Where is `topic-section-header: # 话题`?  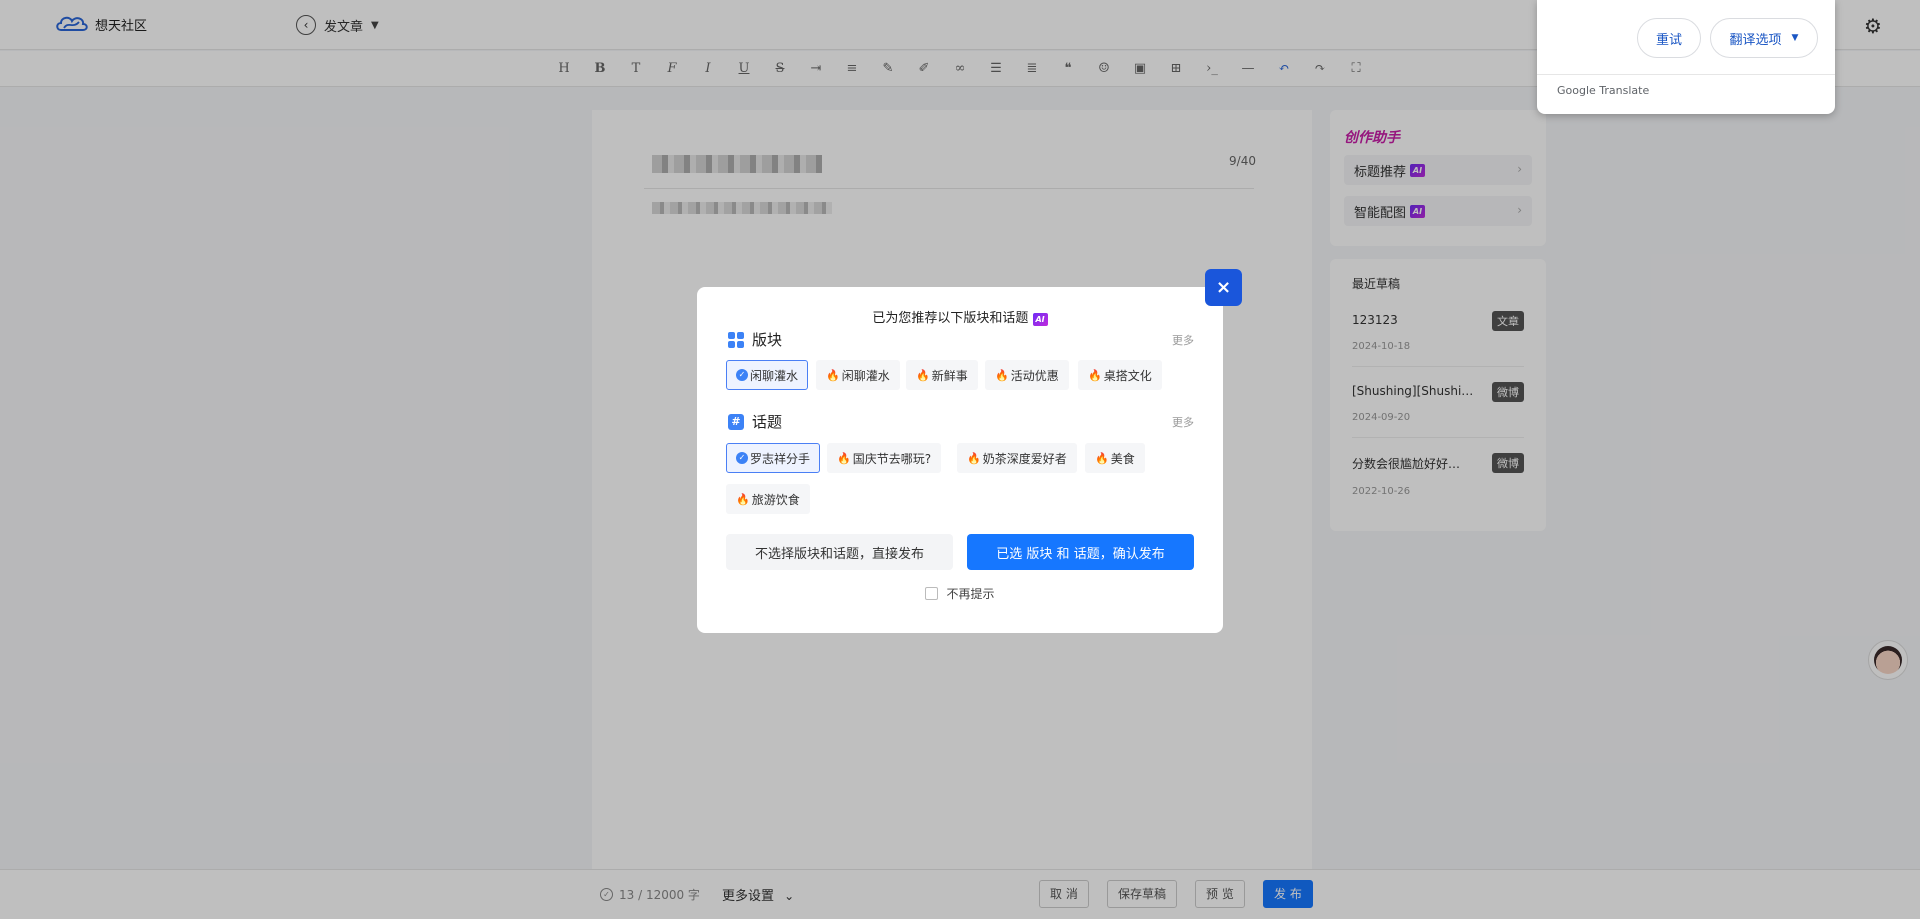 topic-section-header: # 话题 is located at coordinates (755, 421).